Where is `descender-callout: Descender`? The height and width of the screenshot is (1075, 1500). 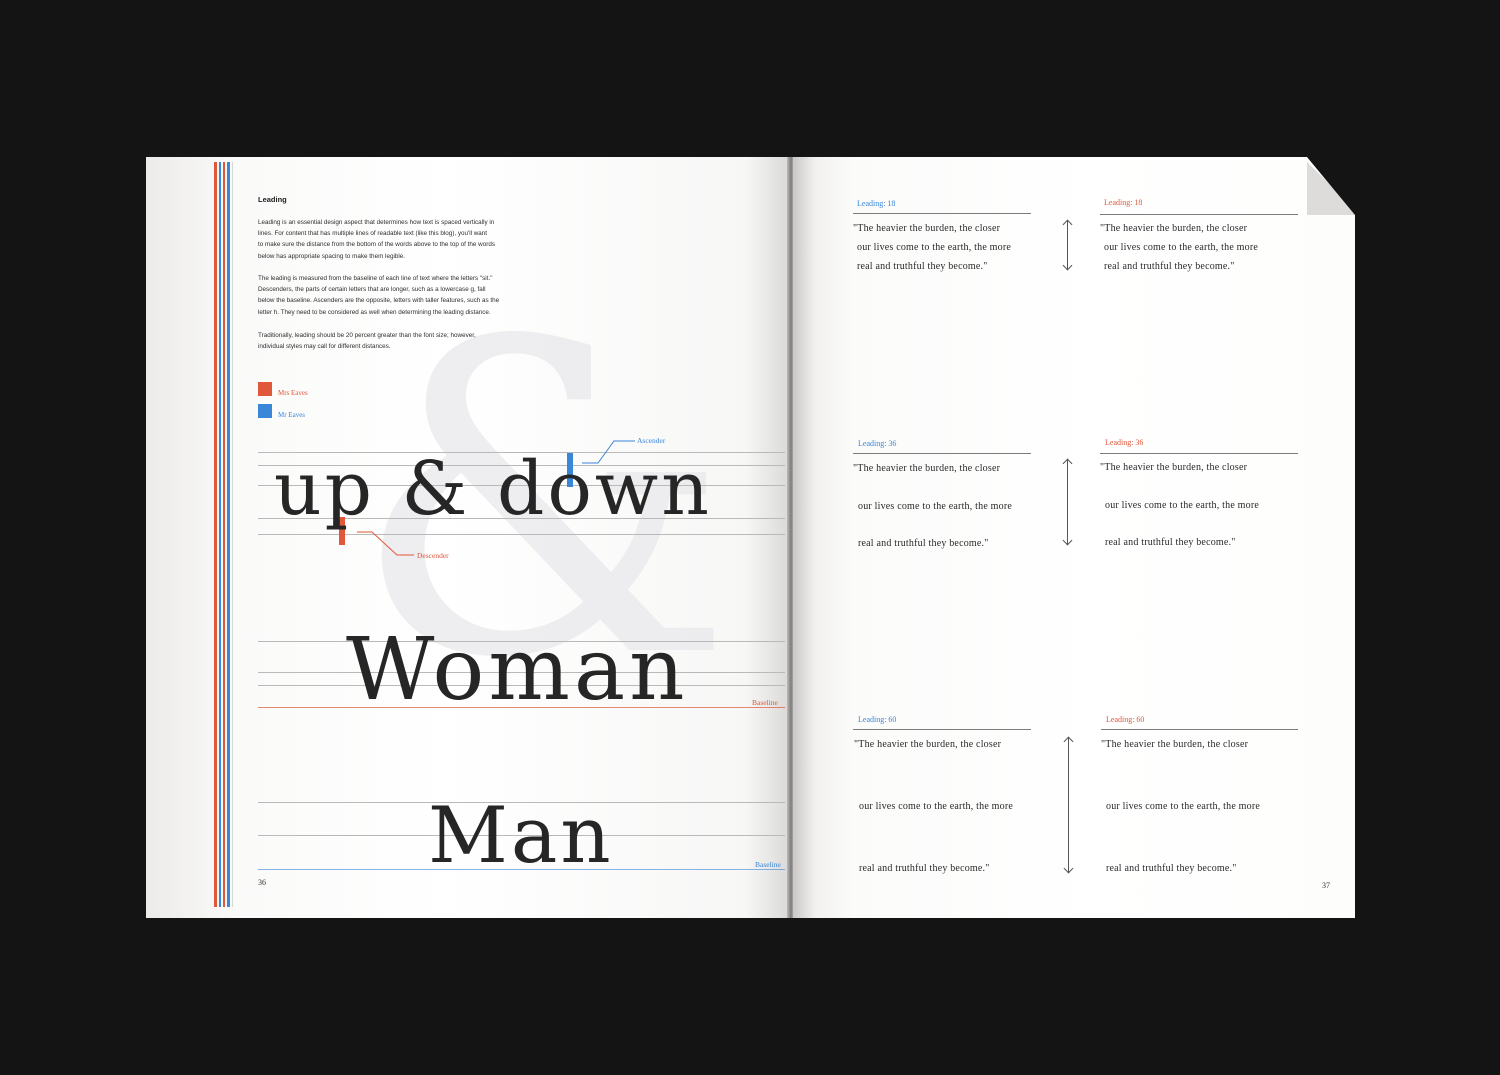 descender-callout: Descender is located at coordinates (433, 555).